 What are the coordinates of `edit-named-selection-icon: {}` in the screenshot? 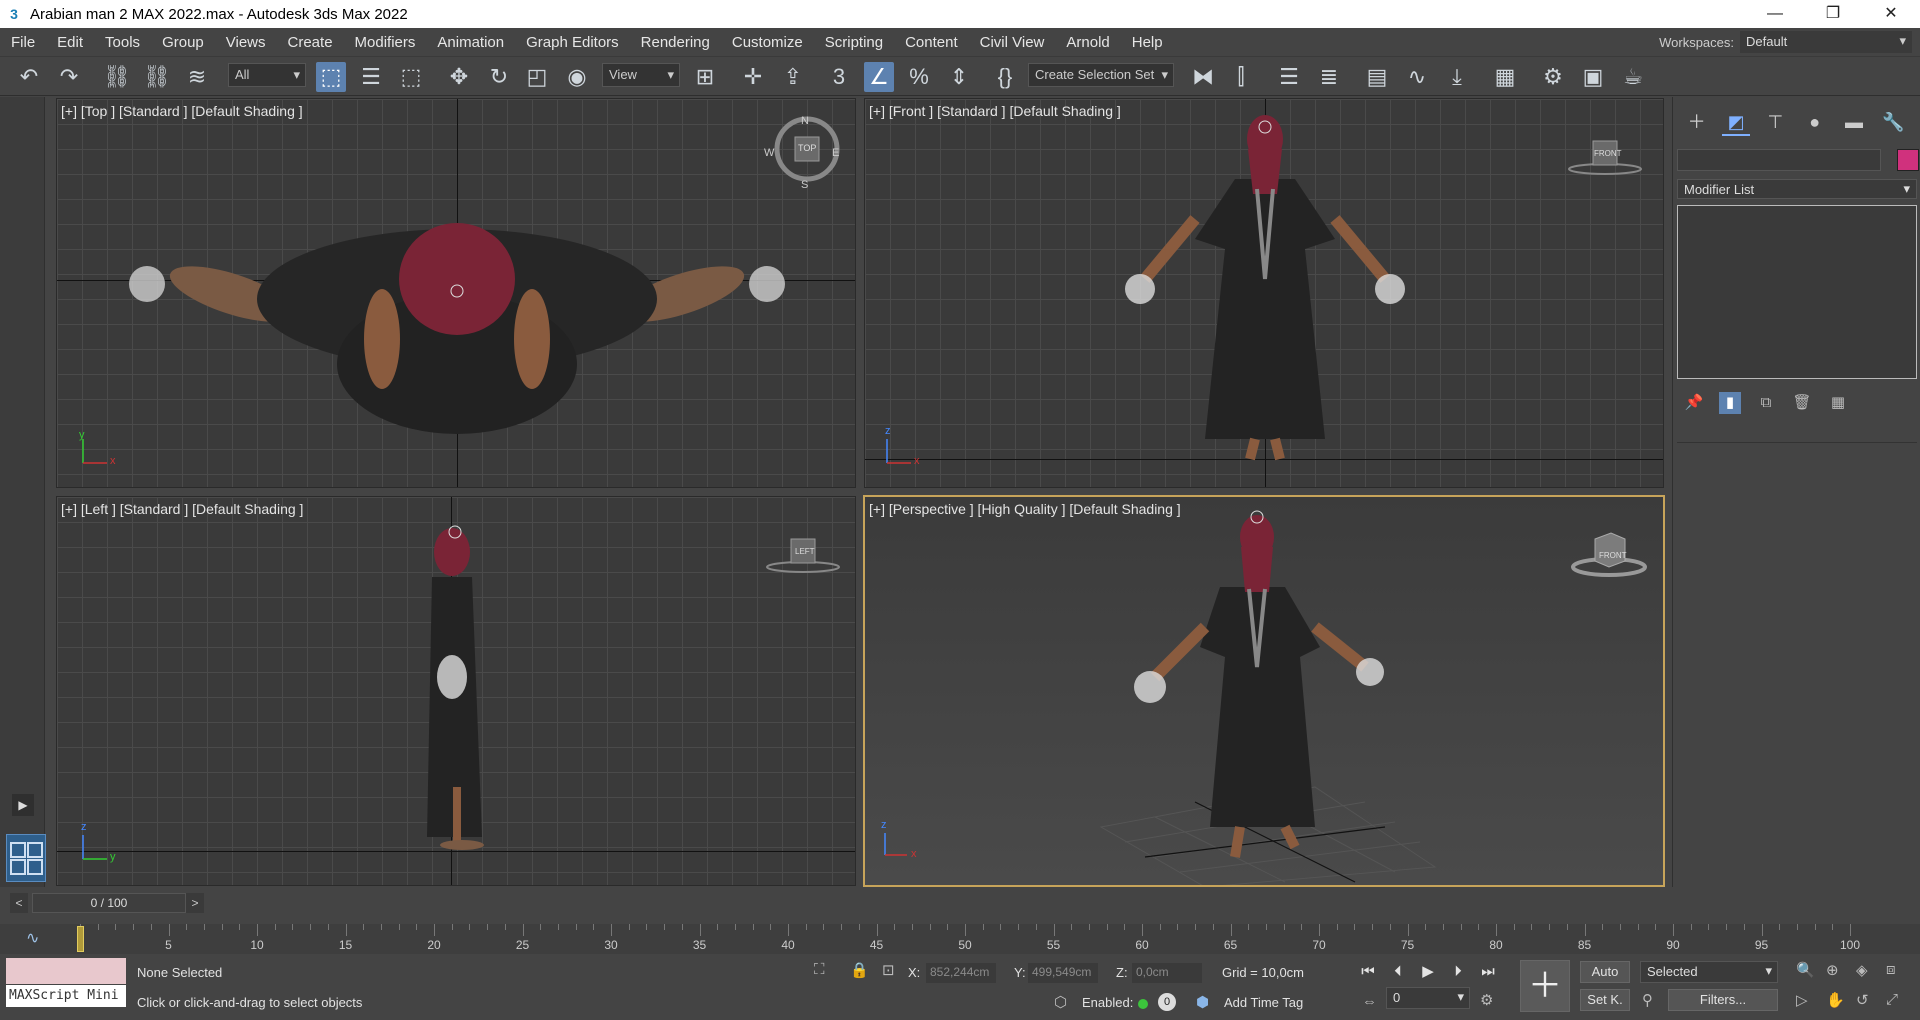 It's located at (1005, 77).